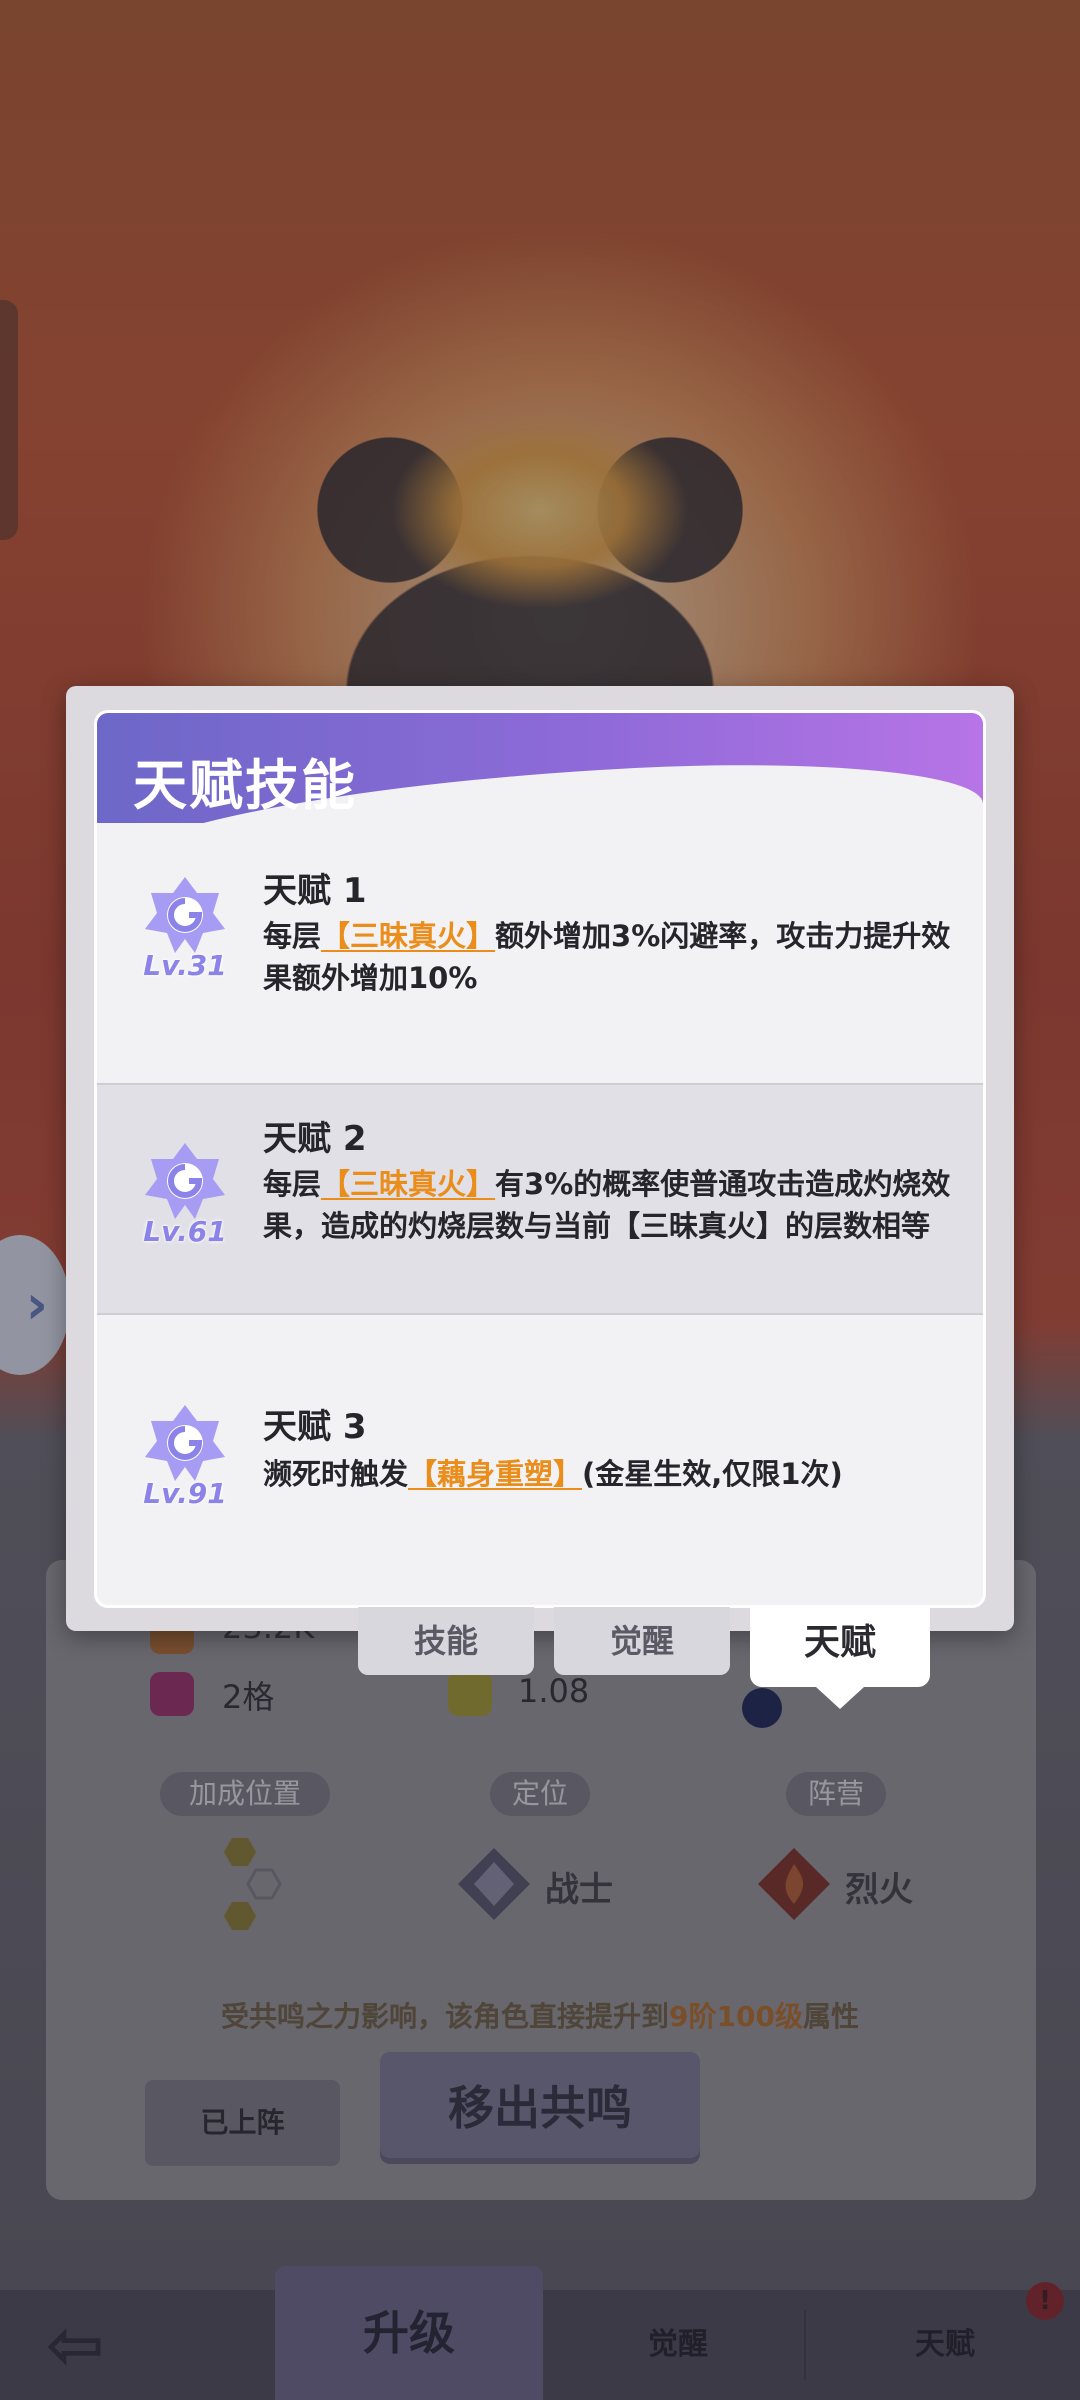 The width and height of the screenshot is (1080, 2400). What do you see at coordinates (315, 1139) in the screenshot?
I see `talent-2-name: 天赋 2` at bounding box center [315, 1139].